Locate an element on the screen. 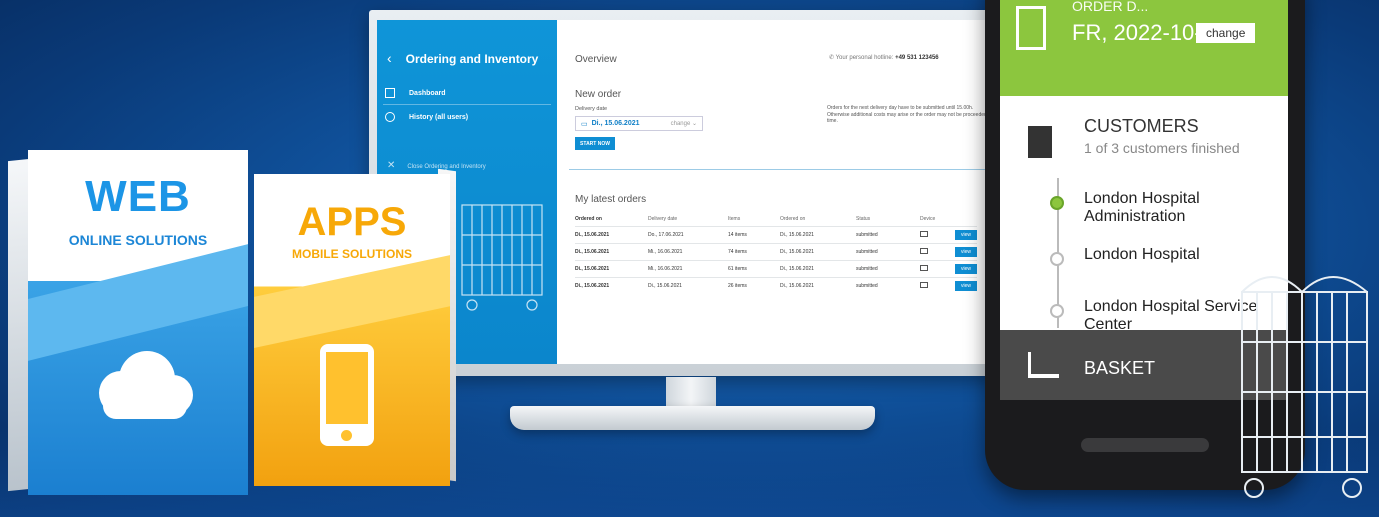  calendar-icon is located at coordinates (1031, 28).